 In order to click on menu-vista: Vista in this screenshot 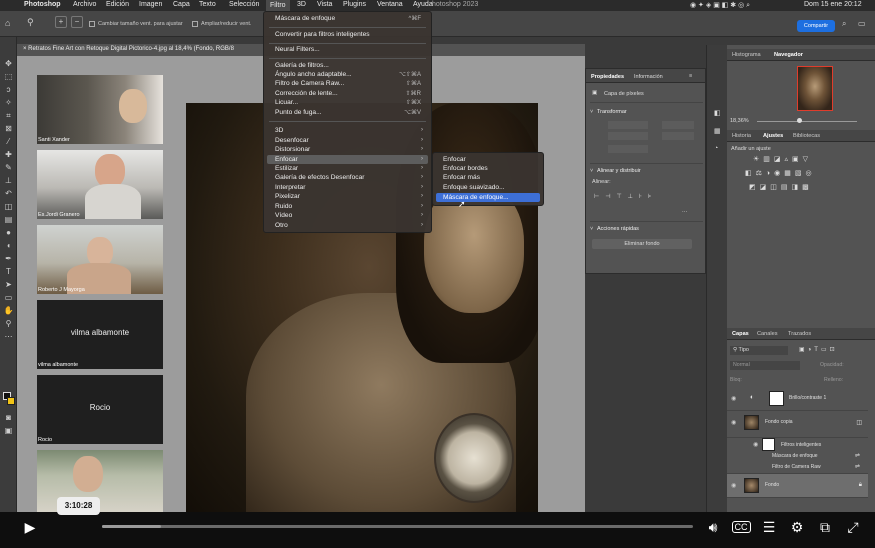, I will do `click(324, 4)`.